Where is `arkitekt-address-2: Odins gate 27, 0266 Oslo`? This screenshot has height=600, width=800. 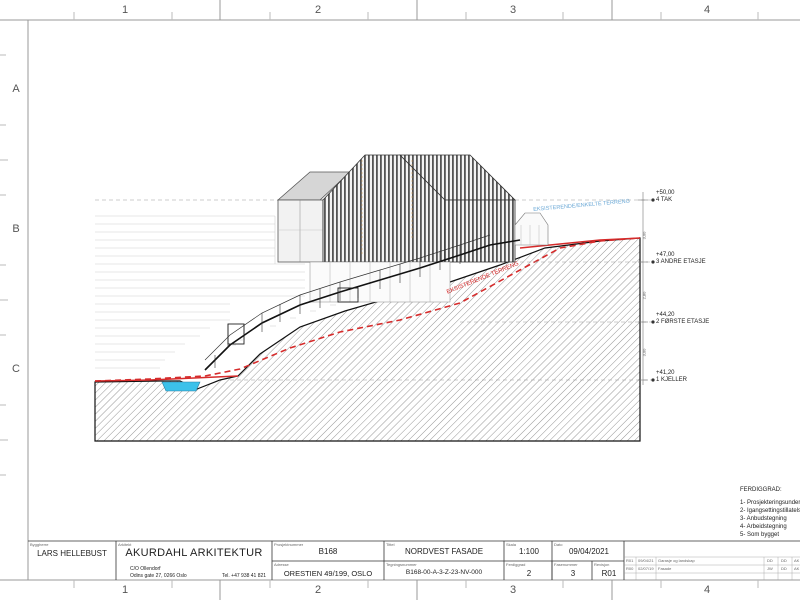
arkitekt-address-2: Odins gate 27, 0266 Oslo is located at coordinates (158, 576).